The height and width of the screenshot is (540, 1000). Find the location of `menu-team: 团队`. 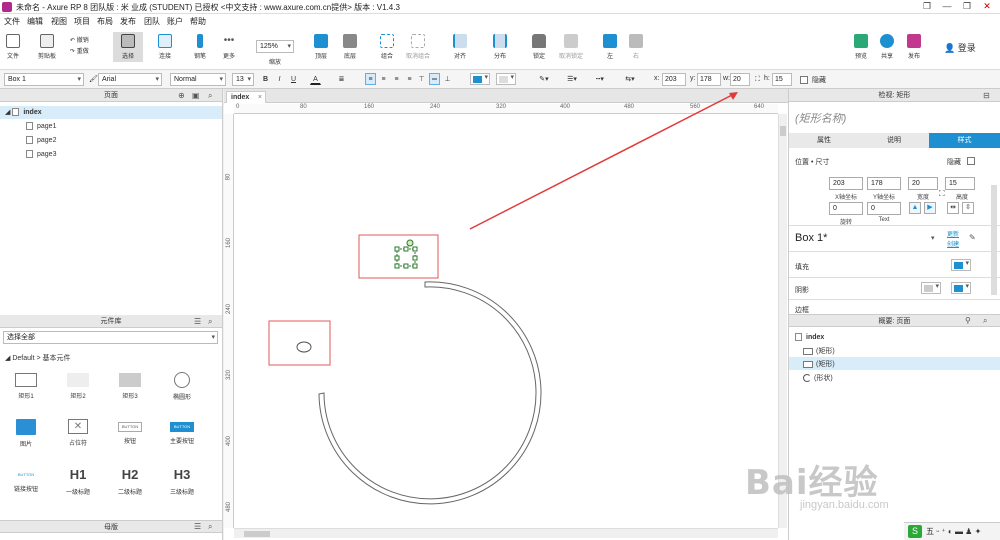

menu-team: 团队 is located at coordinates (152, 21).